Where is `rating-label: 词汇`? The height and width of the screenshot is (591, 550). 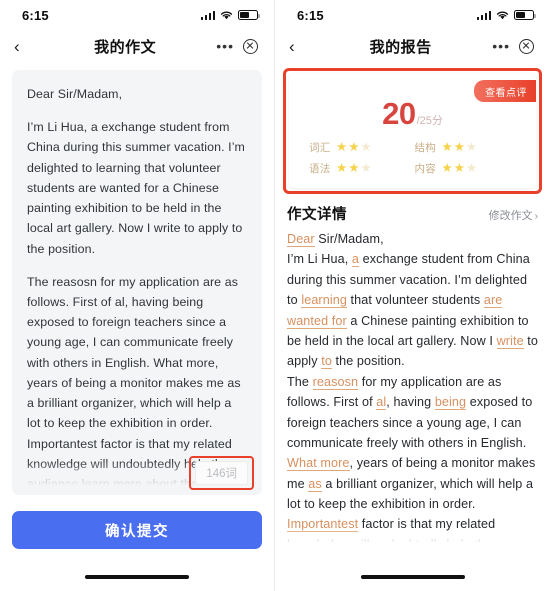
rating-label: 词汇 is located at coordinates (320, 148).